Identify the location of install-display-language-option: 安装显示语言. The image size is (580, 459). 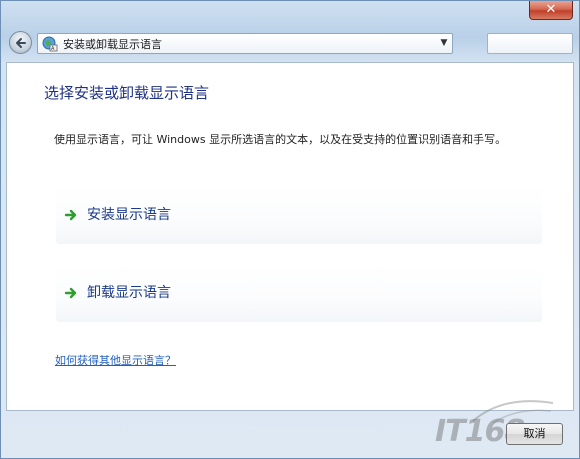
(299, 214).